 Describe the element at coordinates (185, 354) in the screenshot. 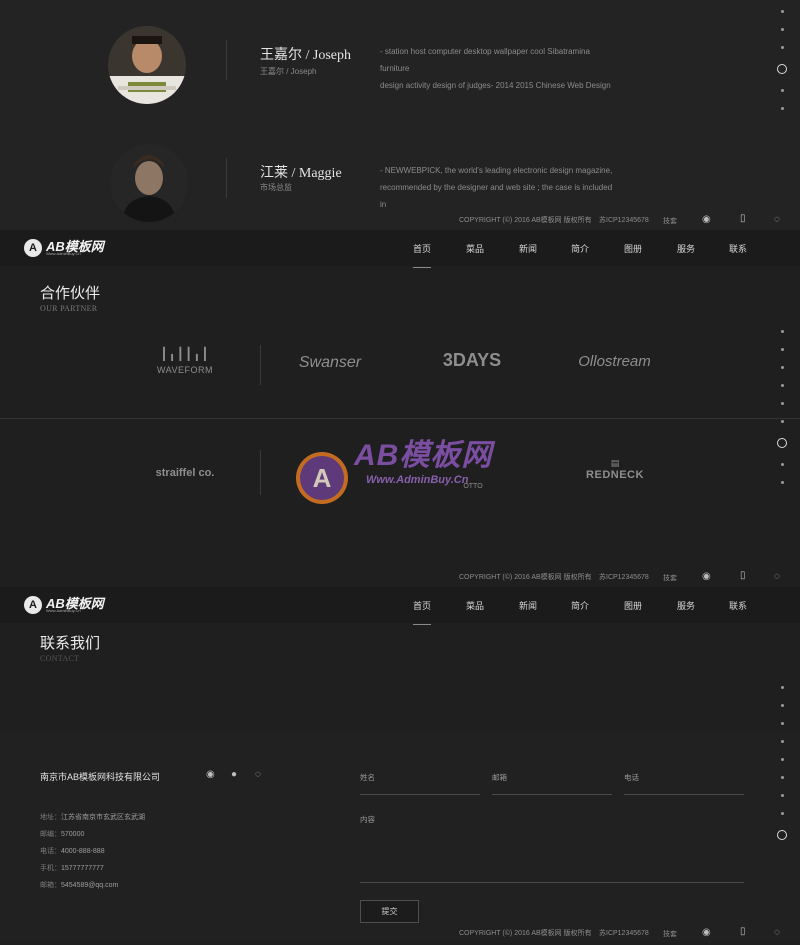

I see `waveform-icon: ┃╻┃┃╻┃` at that location.